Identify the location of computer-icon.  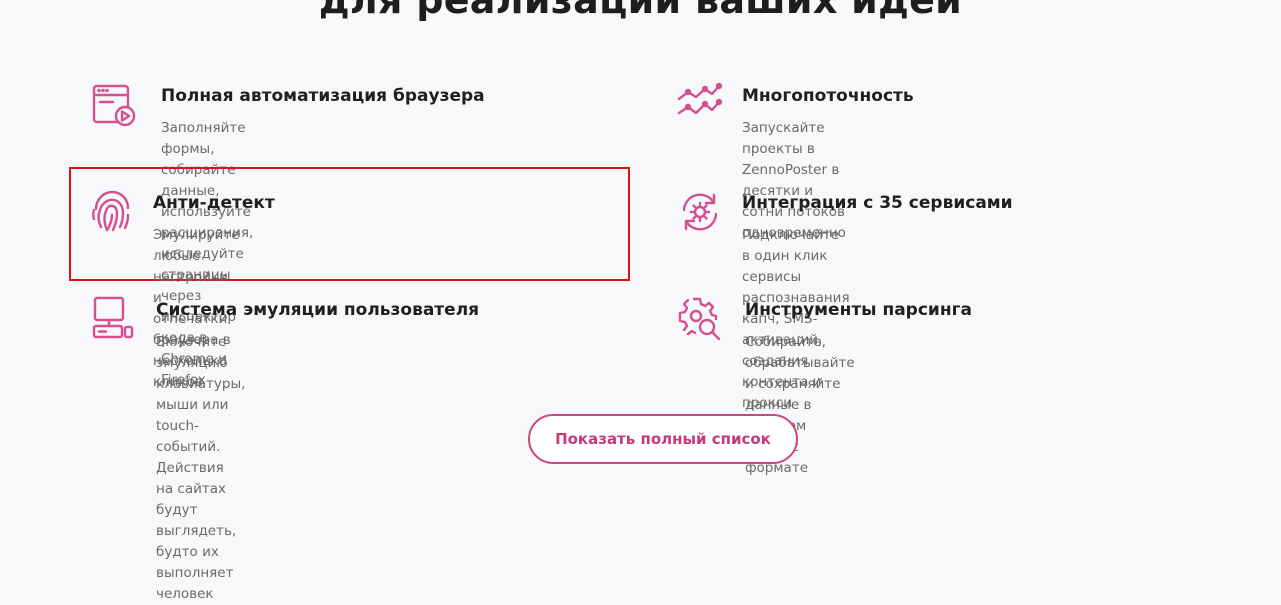
(114, 319).